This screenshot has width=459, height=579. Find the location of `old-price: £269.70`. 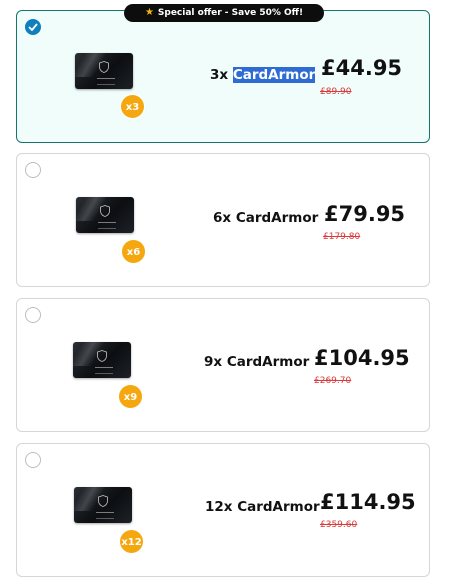

old-price: £269.70 is located at coordinates (333, 381).